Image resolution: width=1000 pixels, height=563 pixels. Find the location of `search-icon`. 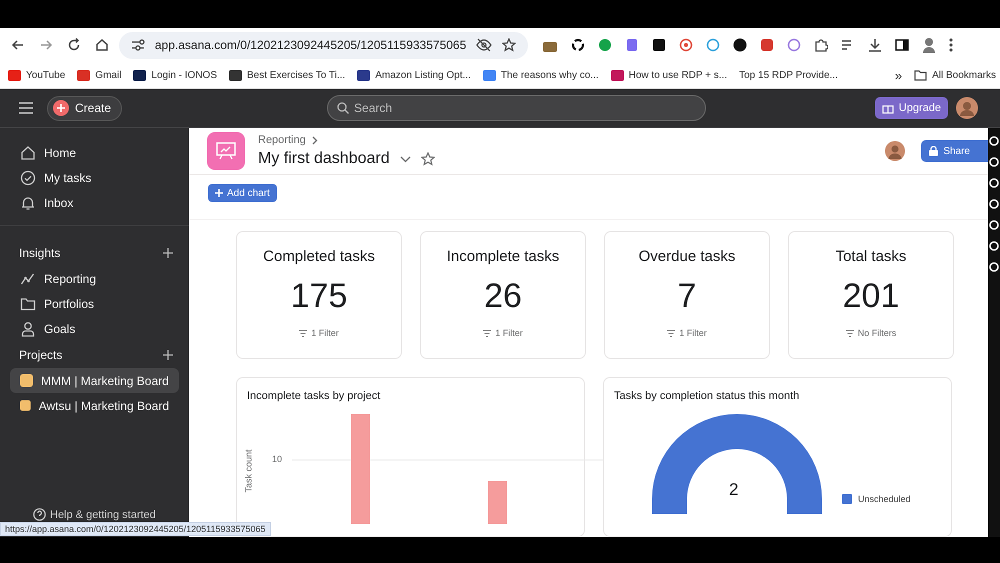

search-icon is located at coordinates (343, 108).